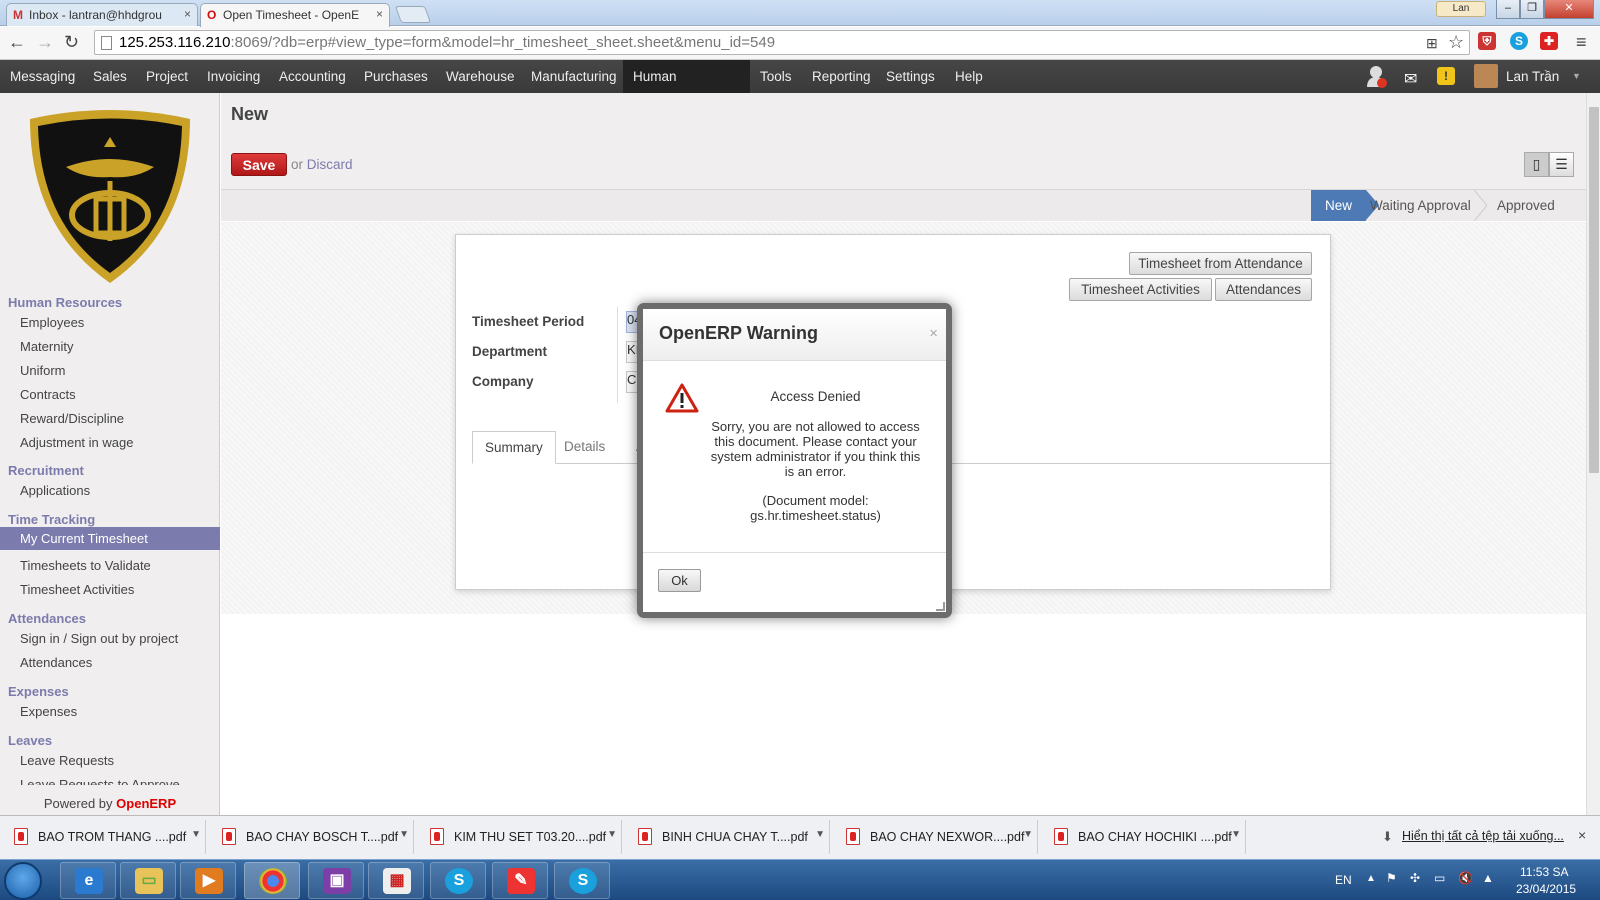  I want to click on save-button: Save, so click(259, 164).